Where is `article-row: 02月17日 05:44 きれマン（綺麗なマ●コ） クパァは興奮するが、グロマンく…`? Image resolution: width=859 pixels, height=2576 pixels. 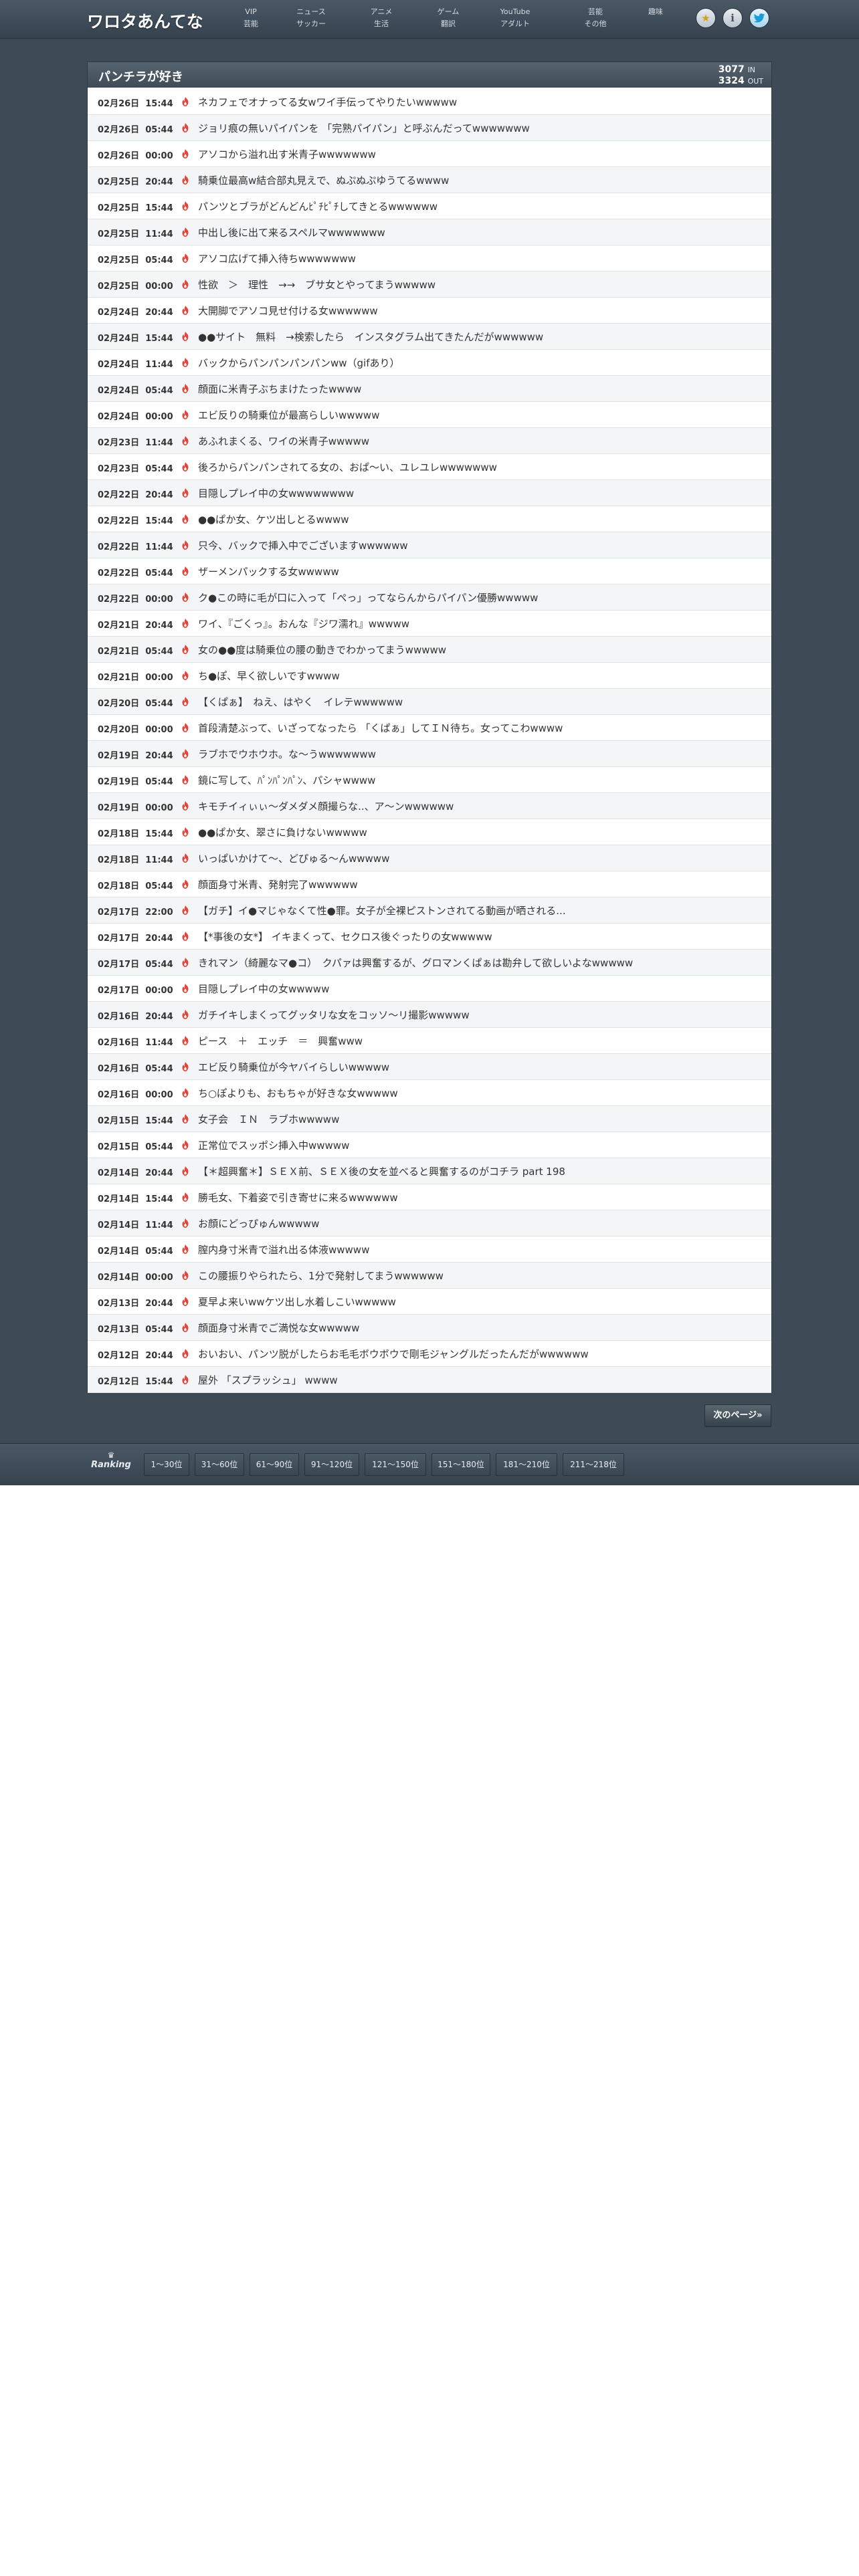 article-row: 02月17日 05:44 きれマン（綺麗なマ●コ） クパァは興奮するが、グロマンく… is located at coordinates (429, 963).